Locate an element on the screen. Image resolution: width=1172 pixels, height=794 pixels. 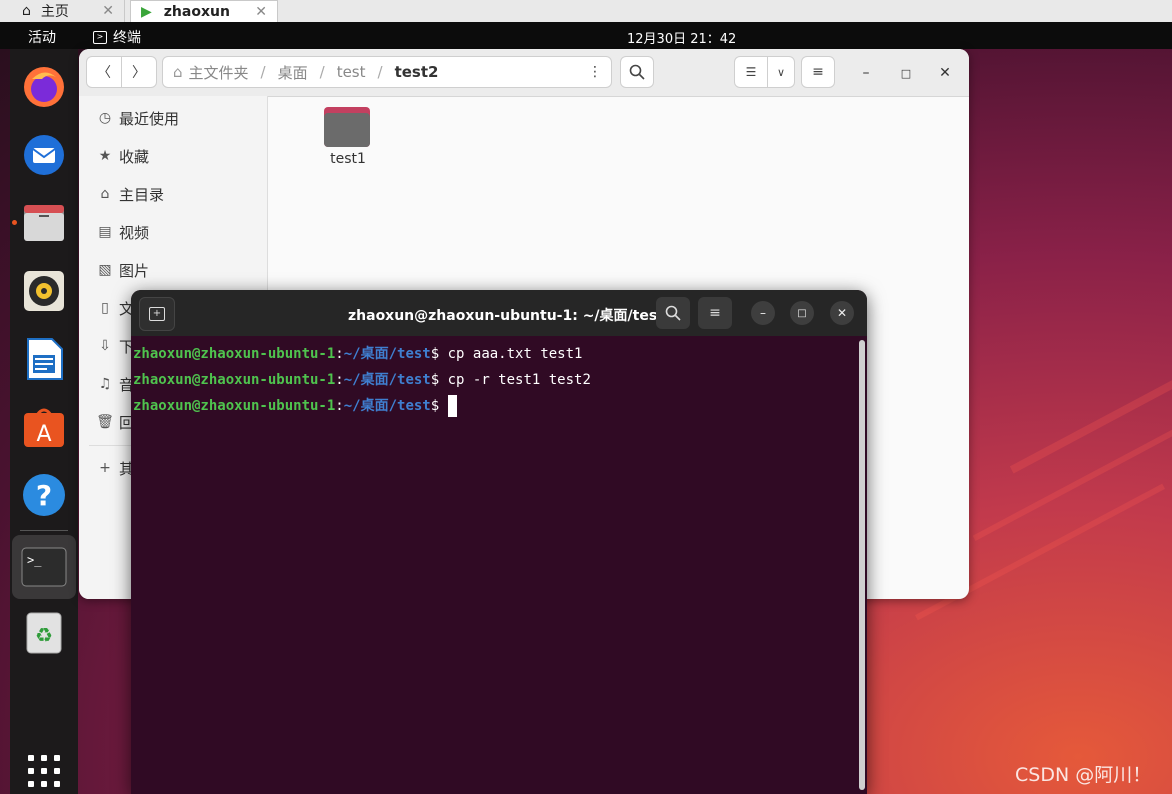
sidebar-item-home: ⌂ 主目录 is located at coordinates (173, 194).